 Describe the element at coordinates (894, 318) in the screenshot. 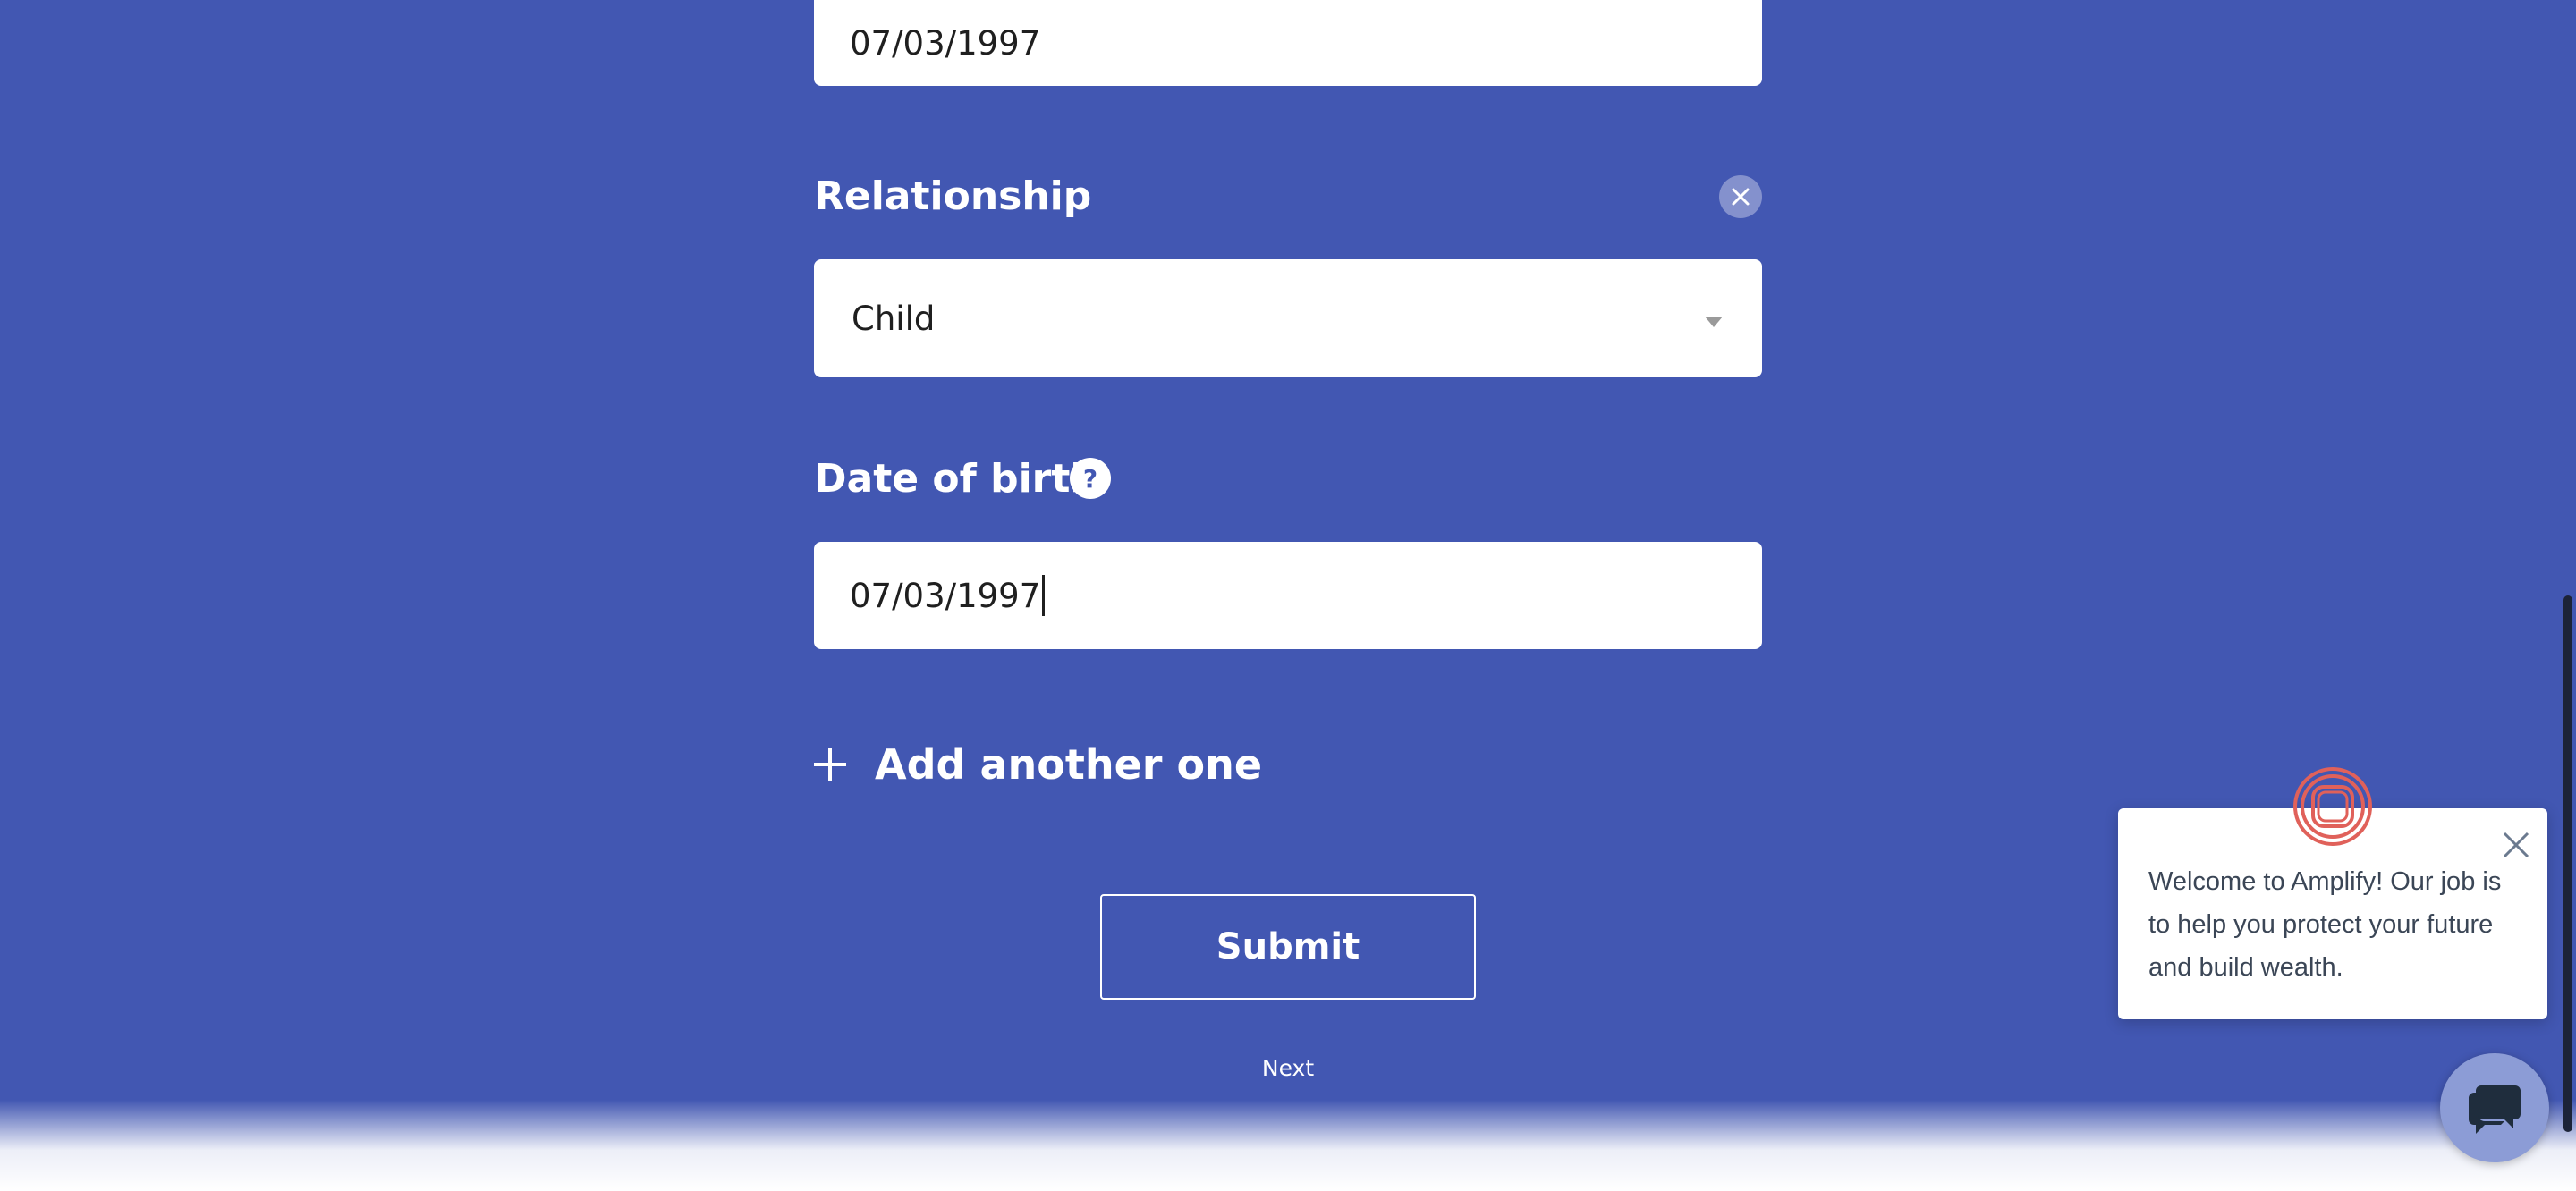

I see `relationship-select-value: Child` at that location.